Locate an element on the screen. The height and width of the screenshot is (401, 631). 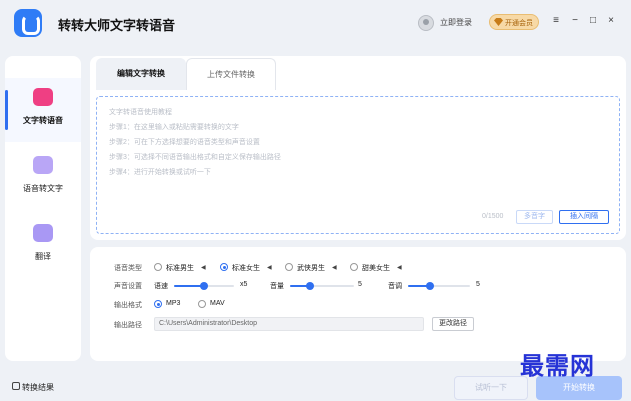
pitch-slider is located at coordinates (439, 286).